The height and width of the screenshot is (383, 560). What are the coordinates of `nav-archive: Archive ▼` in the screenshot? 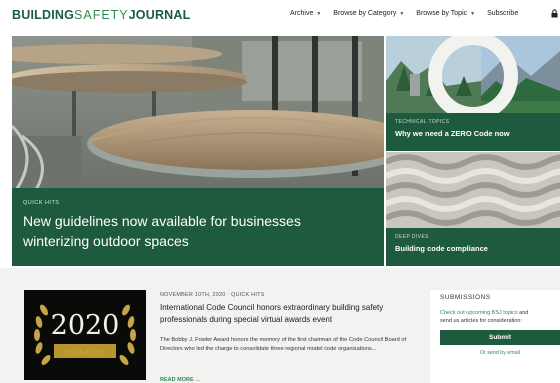 It's located at (305, 13).